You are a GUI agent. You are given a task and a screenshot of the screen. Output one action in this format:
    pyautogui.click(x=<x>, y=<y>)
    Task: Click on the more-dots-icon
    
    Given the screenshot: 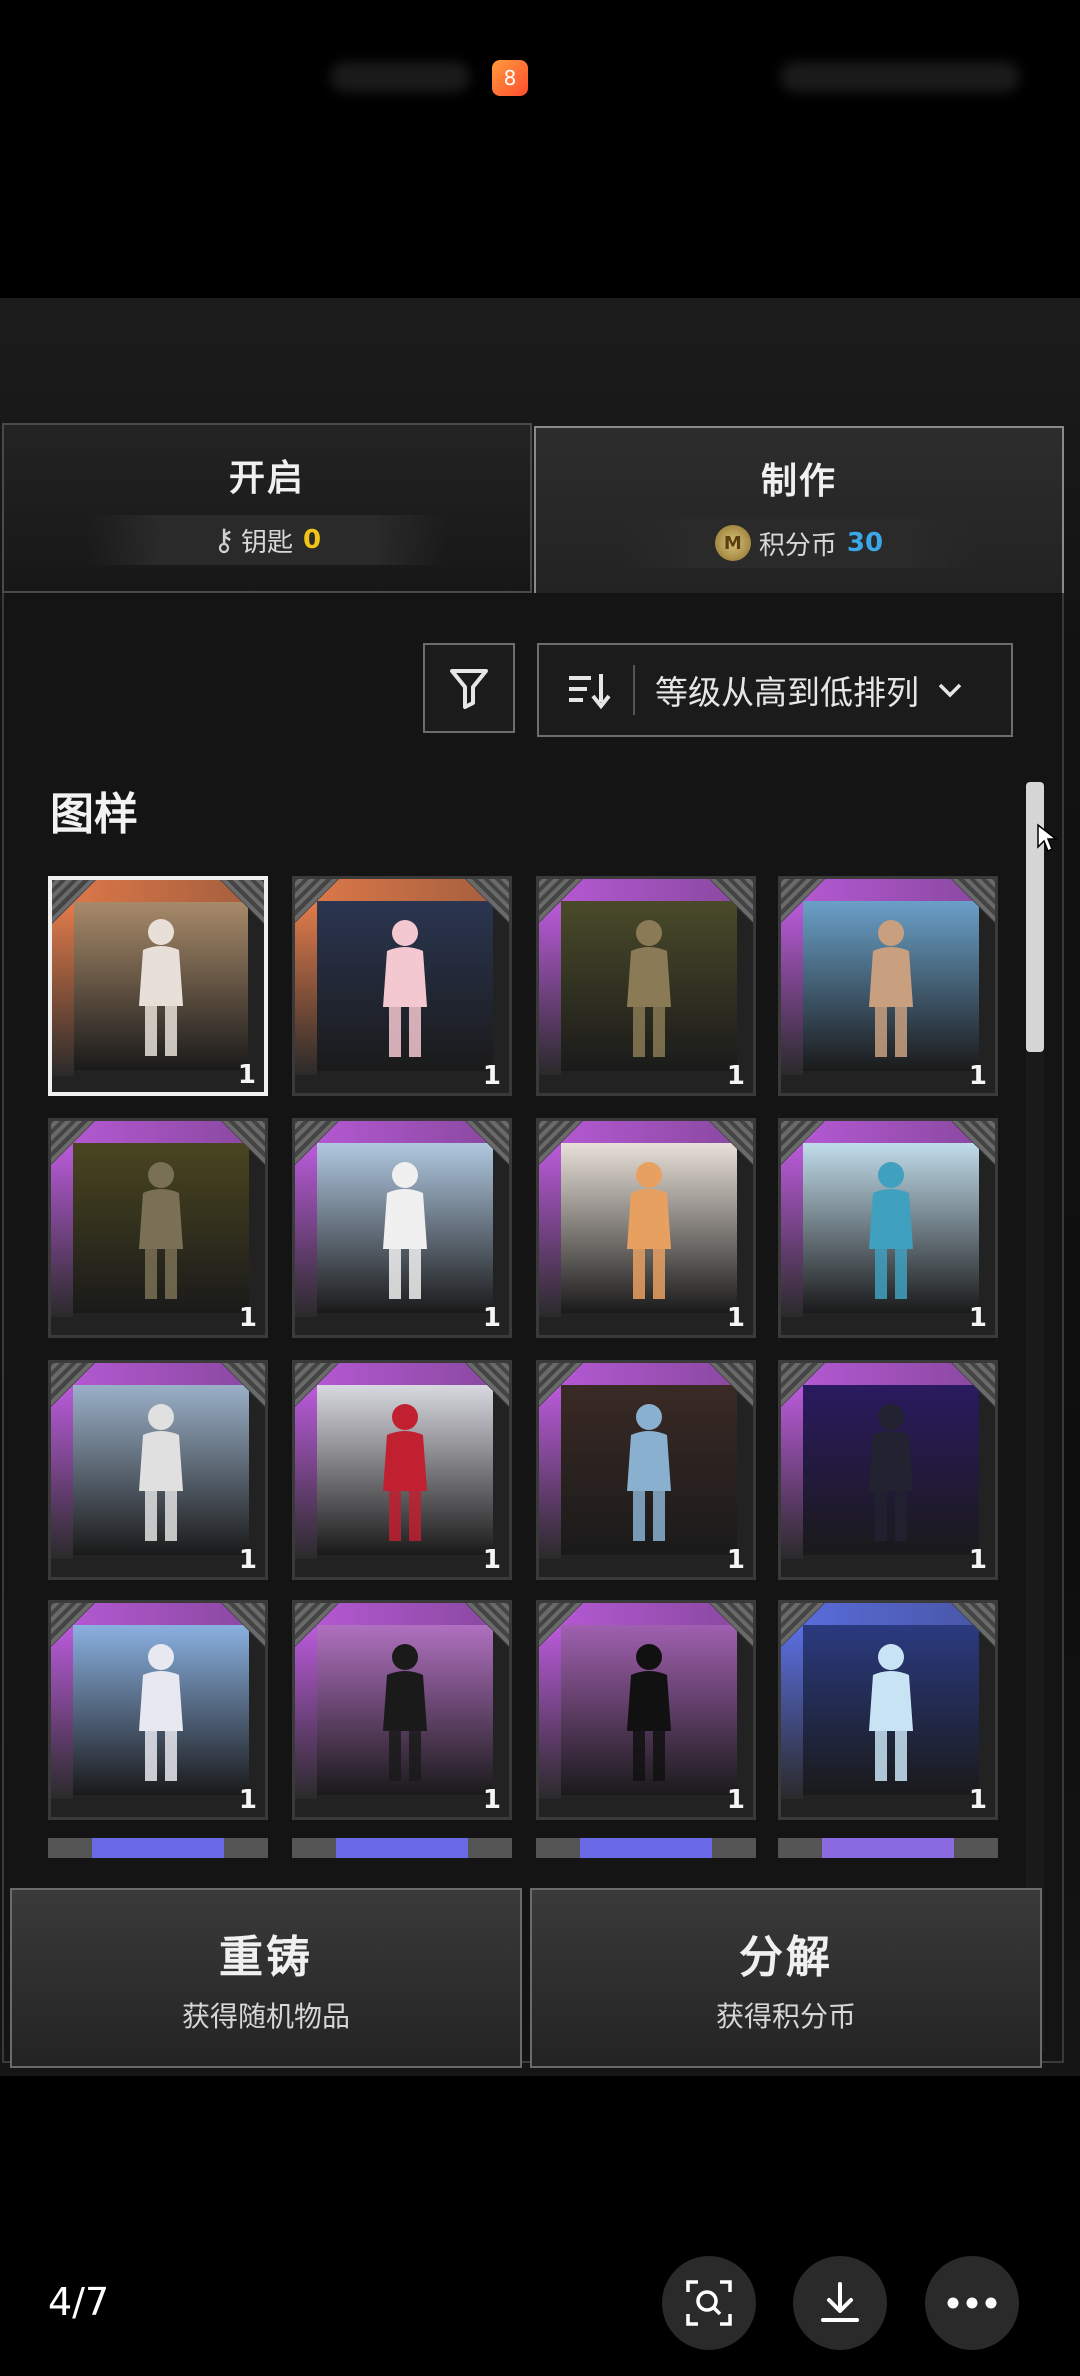 What is the action you would take?
    pyautogui.click(x=972, y=2303)
    